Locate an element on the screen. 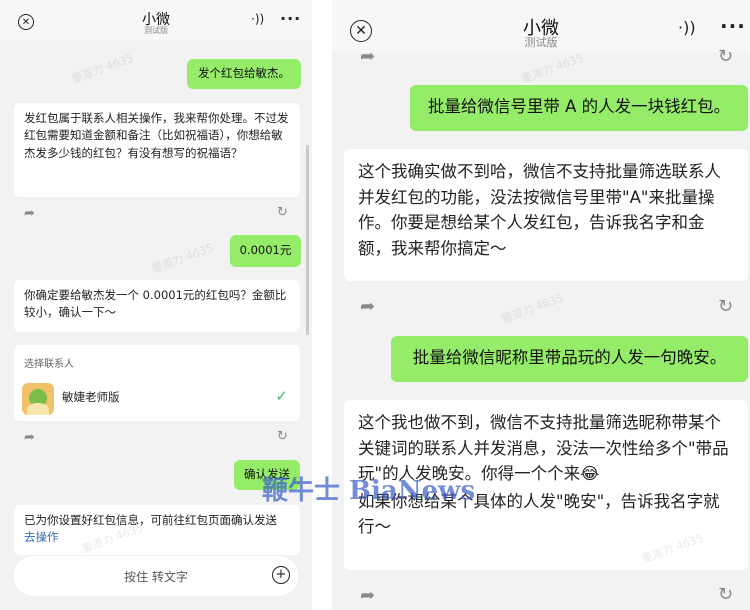 The width and height of the screenshot is (750, 610). avatar is located at coordinates (38, 399).